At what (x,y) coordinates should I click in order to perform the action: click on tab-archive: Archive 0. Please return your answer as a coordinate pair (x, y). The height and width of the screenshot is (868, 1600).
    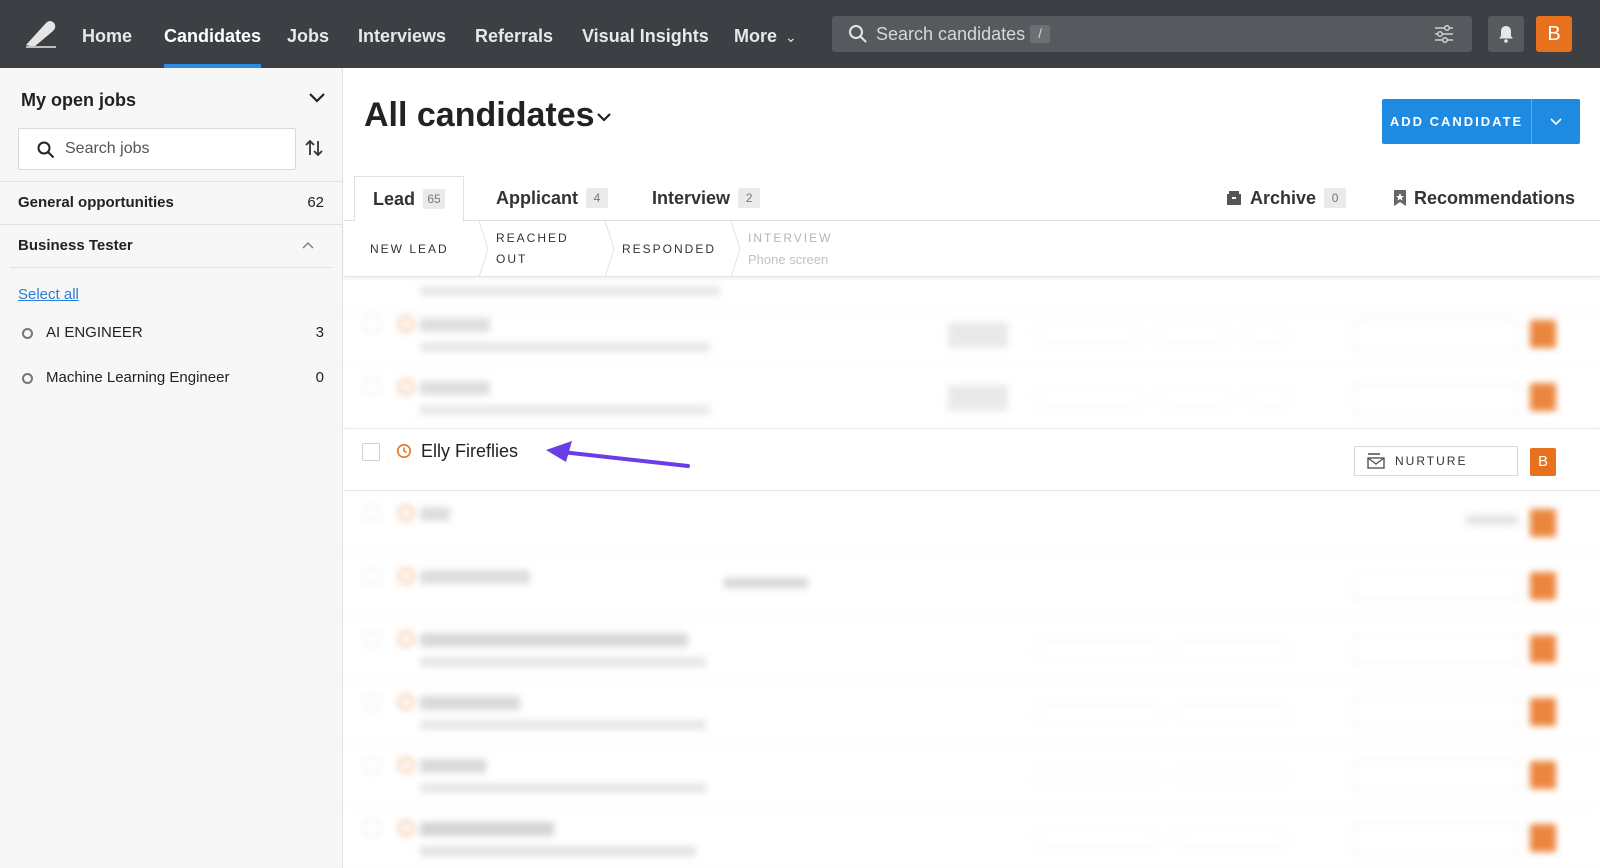
    Looking at the image, I should click on (1286, 198).